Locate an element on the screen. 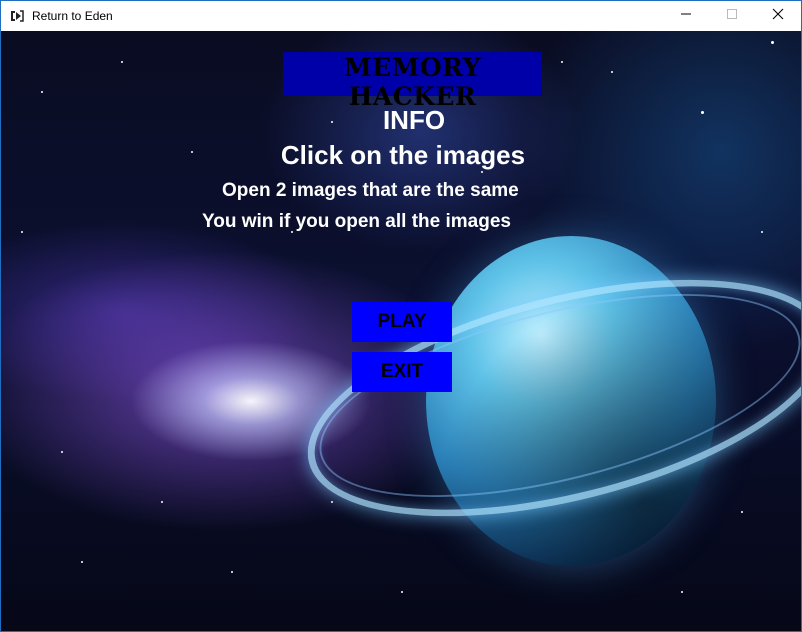 Image resolution: width=802 pixels, height=632 pixels. close-icon is located at coordinates (778, 16).